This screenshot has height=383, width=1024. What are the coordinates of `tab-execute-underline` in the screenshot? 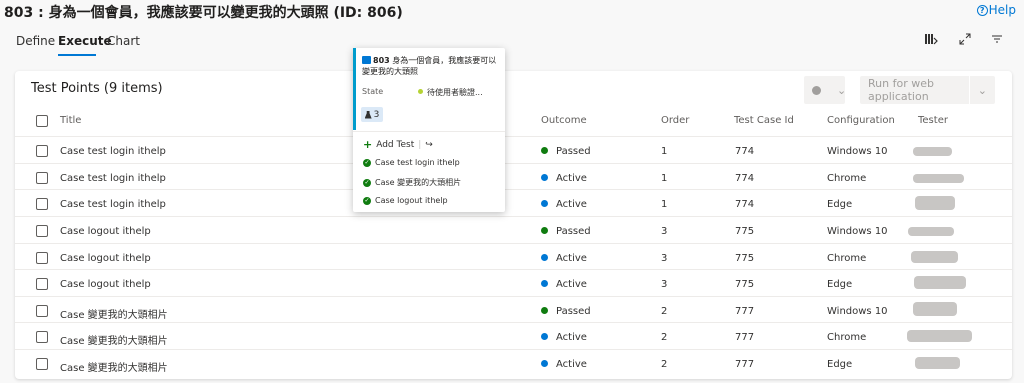 It's located at (77, 55).